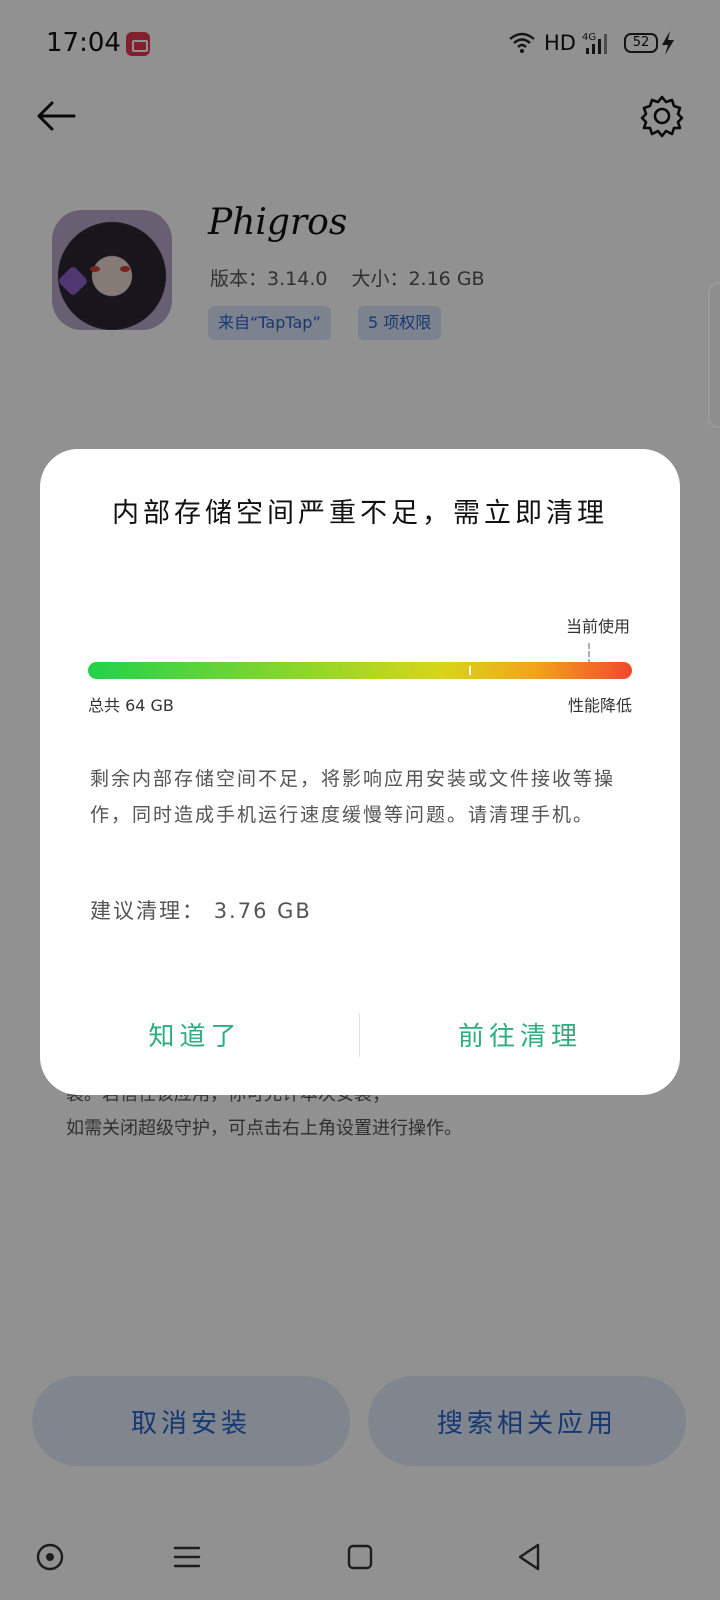  Describe the element at coordinates (195, 1034) in the screenshot. I see `got-it-button: 知道了` at that location.